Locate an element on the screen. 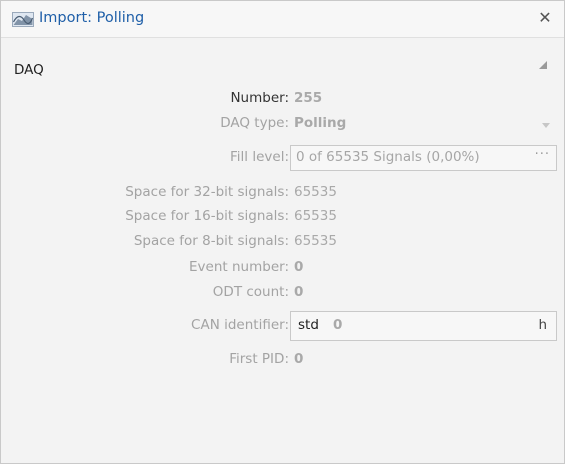 The width and height of the screenshot is (565, 464). row-first-pid: First PID: 0 is located at coordinates (282, 359).